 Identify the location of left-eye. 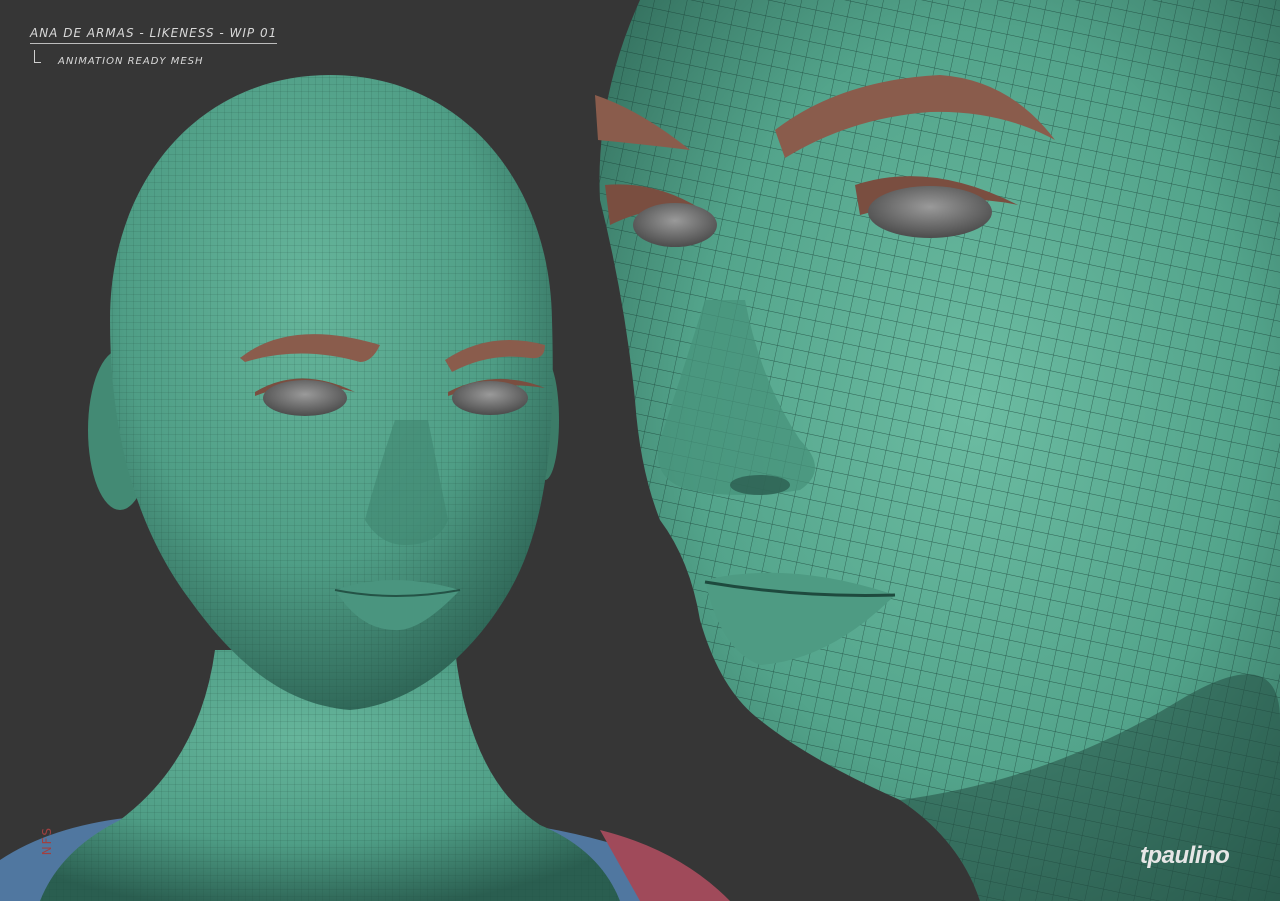
(305, 398).